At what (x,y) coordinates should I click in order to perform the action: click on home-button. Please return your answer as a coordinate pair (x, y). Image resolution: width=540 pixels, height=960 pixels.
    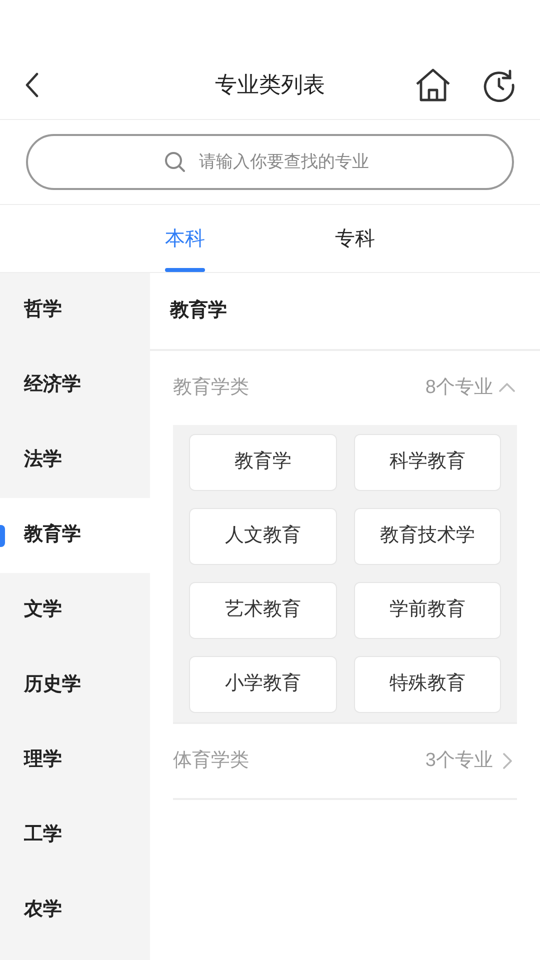
    Looking at the image, I should click on (433, 84).